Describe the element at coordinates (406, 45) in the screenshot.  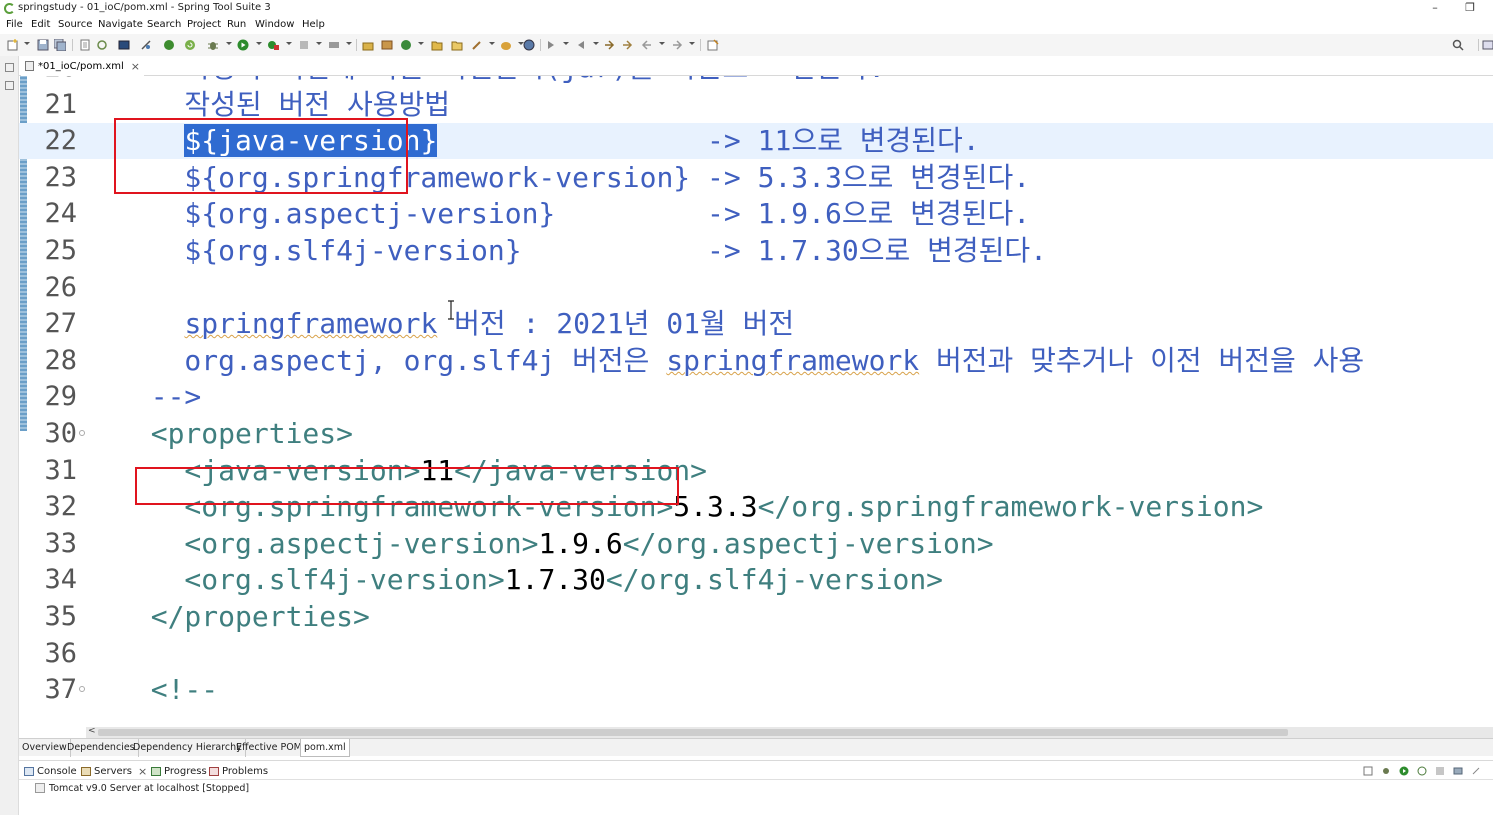
I see `new-class-icon` at that location.